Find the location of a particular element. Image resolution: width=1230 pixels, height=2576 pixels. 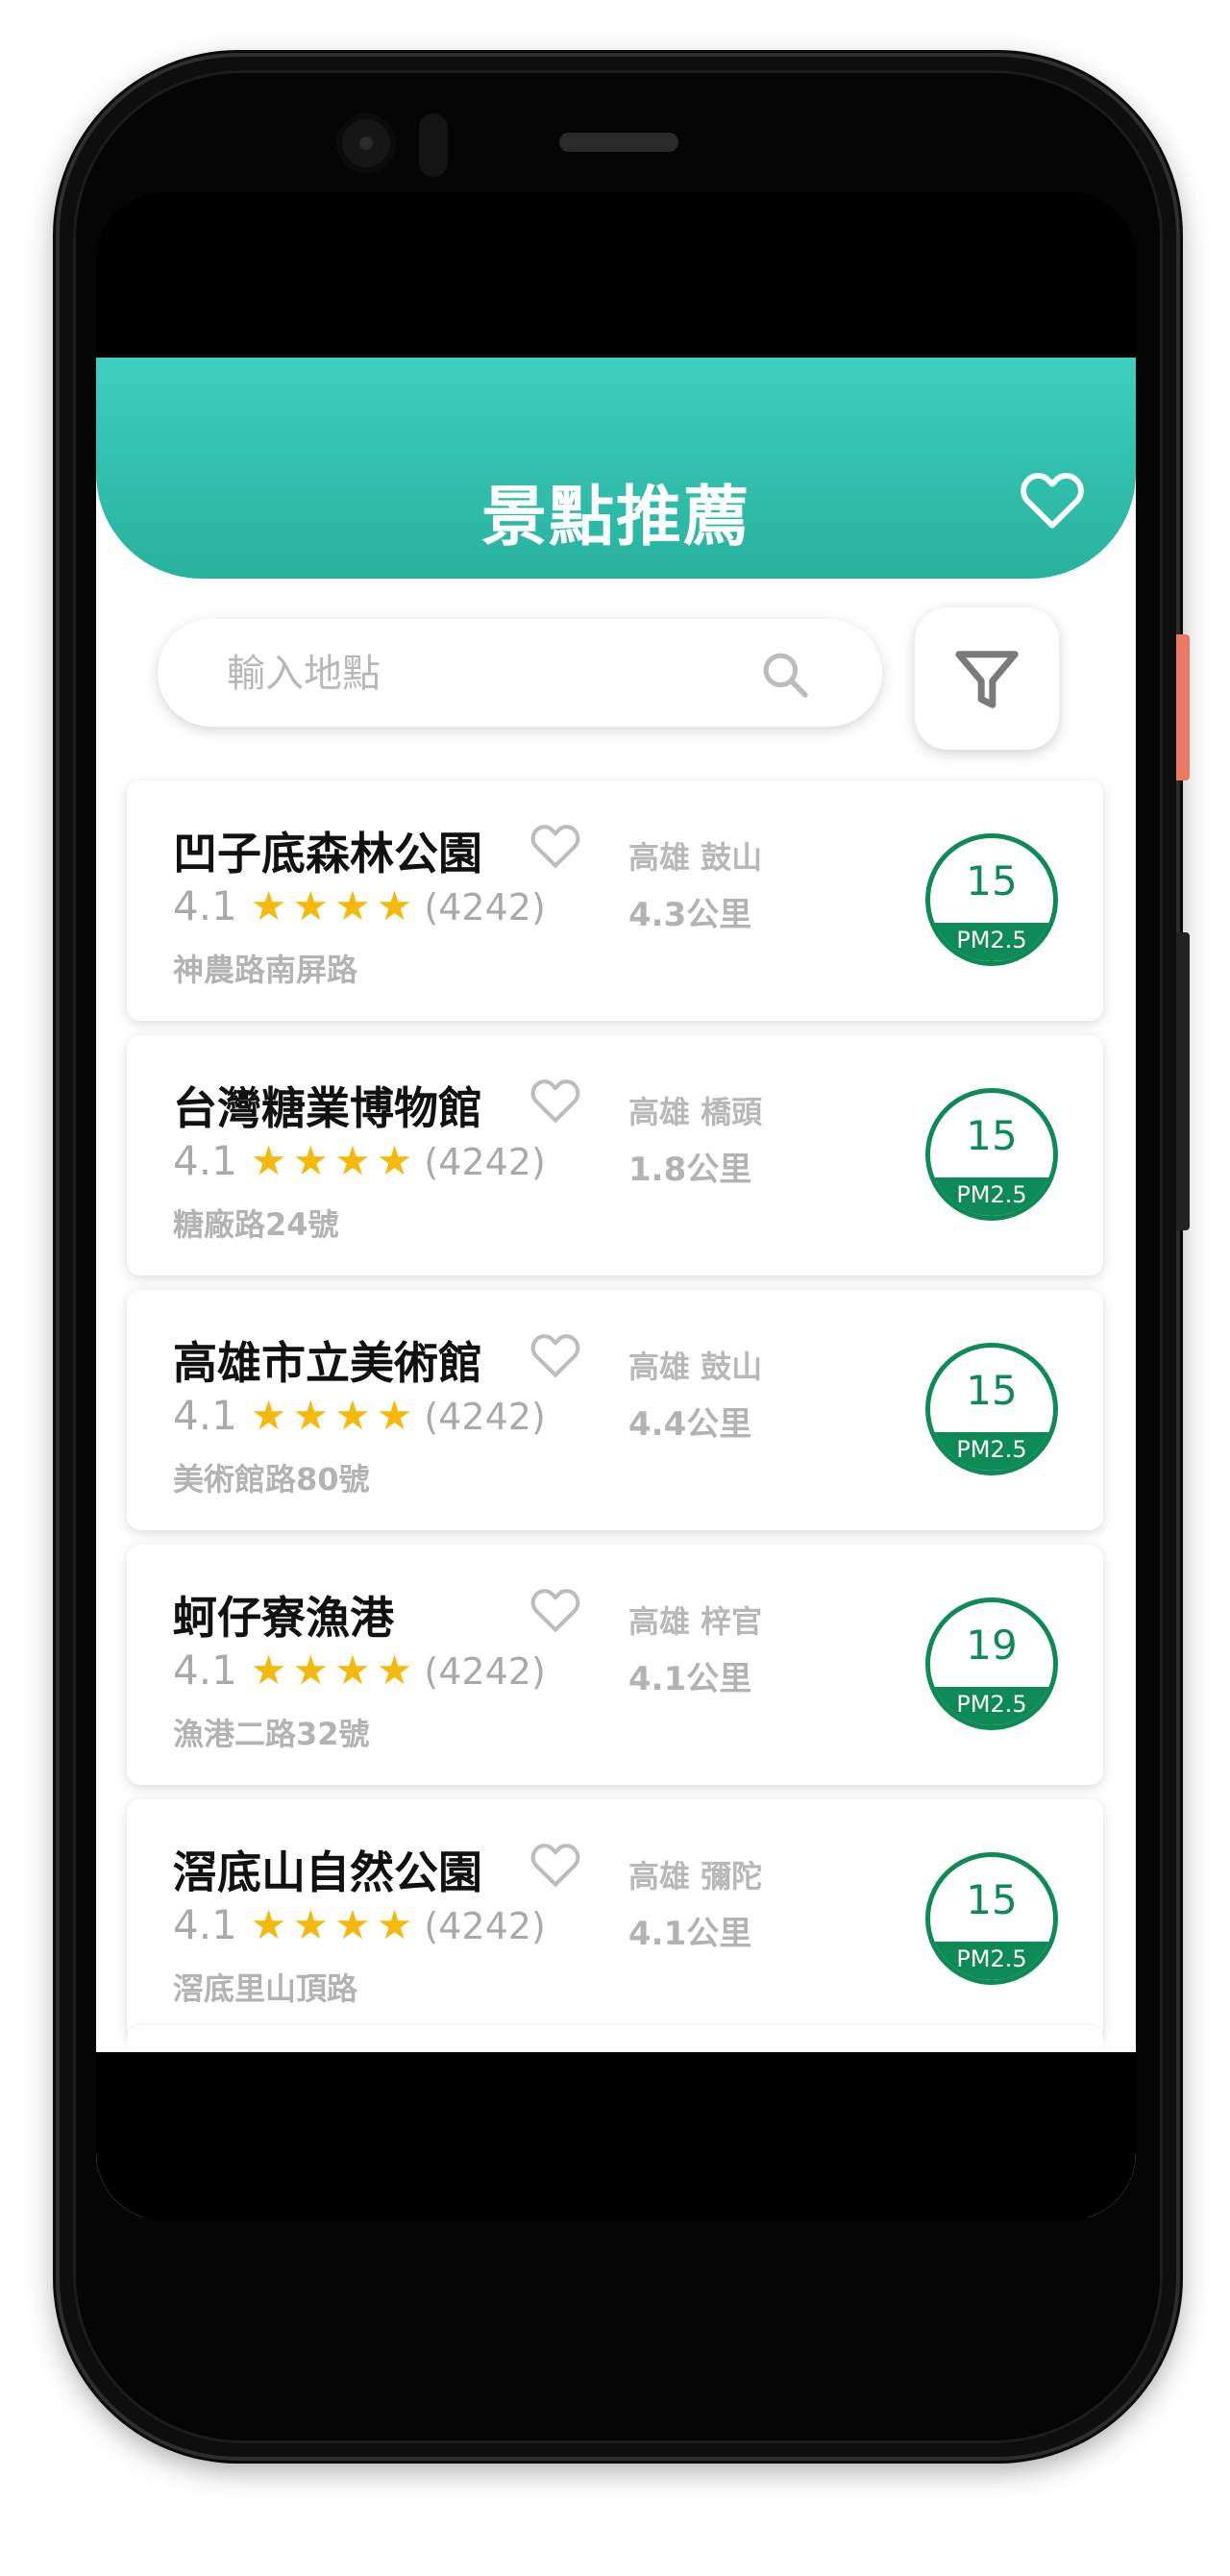

page-title: 景點推薦 is located at coordinates (615, 518).